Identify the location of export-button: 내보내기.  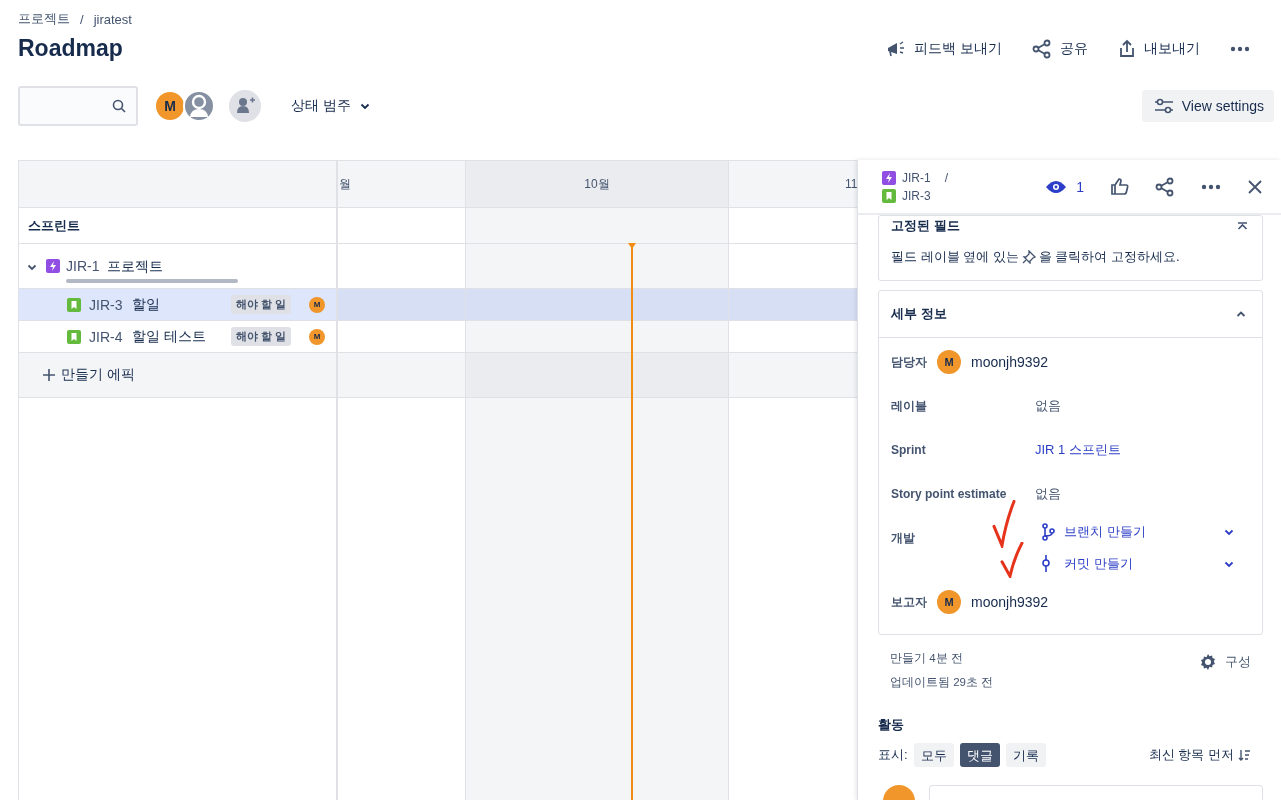
(1159, 48).